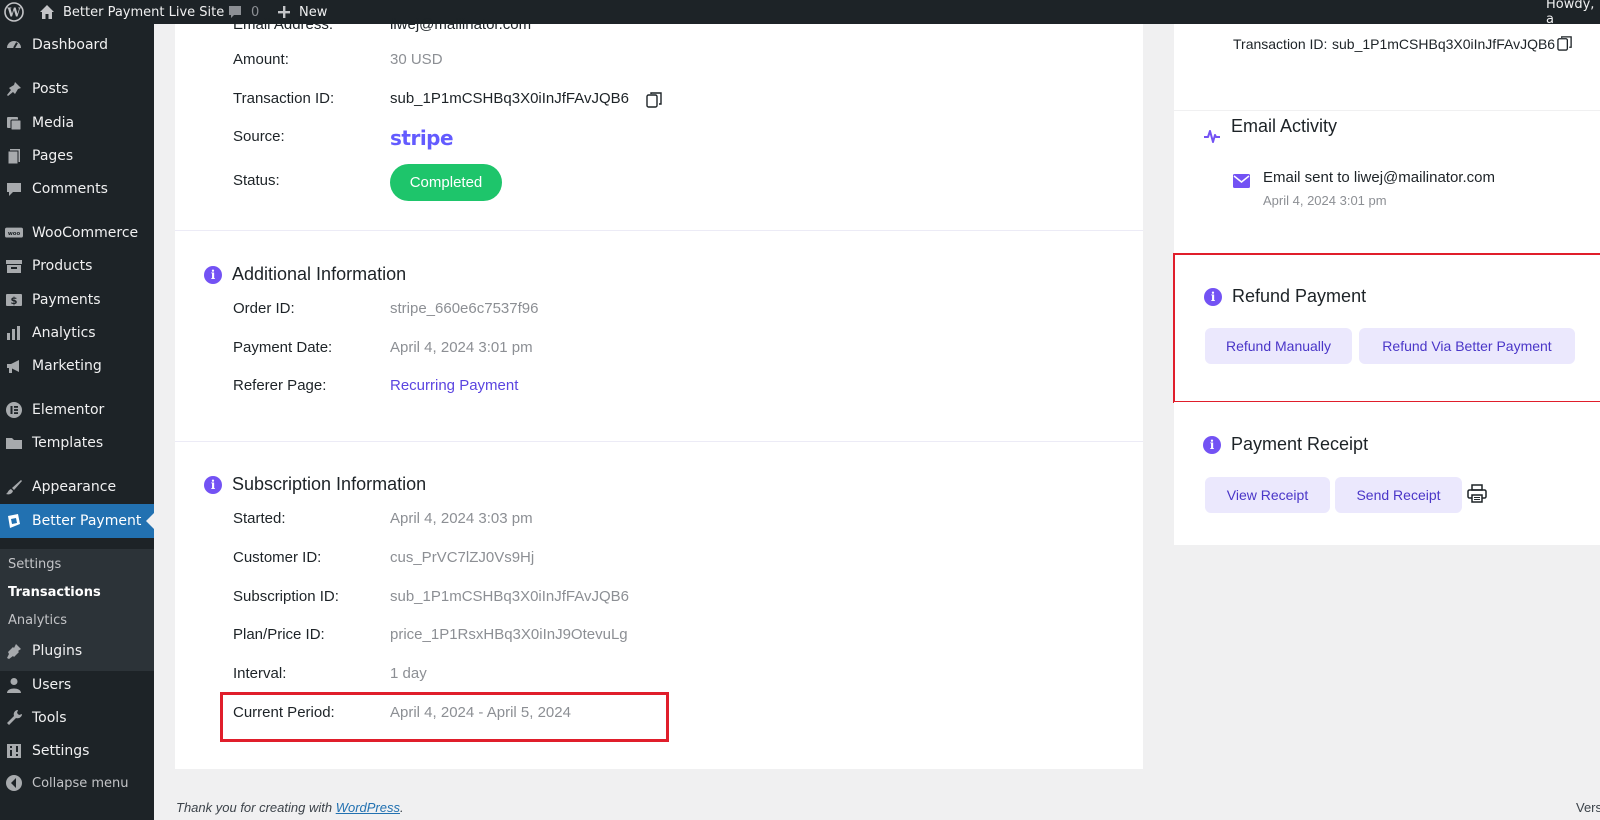  I want to click on email-sent-date: April 4, 2024 3:01 pm, so click(1325, 200).